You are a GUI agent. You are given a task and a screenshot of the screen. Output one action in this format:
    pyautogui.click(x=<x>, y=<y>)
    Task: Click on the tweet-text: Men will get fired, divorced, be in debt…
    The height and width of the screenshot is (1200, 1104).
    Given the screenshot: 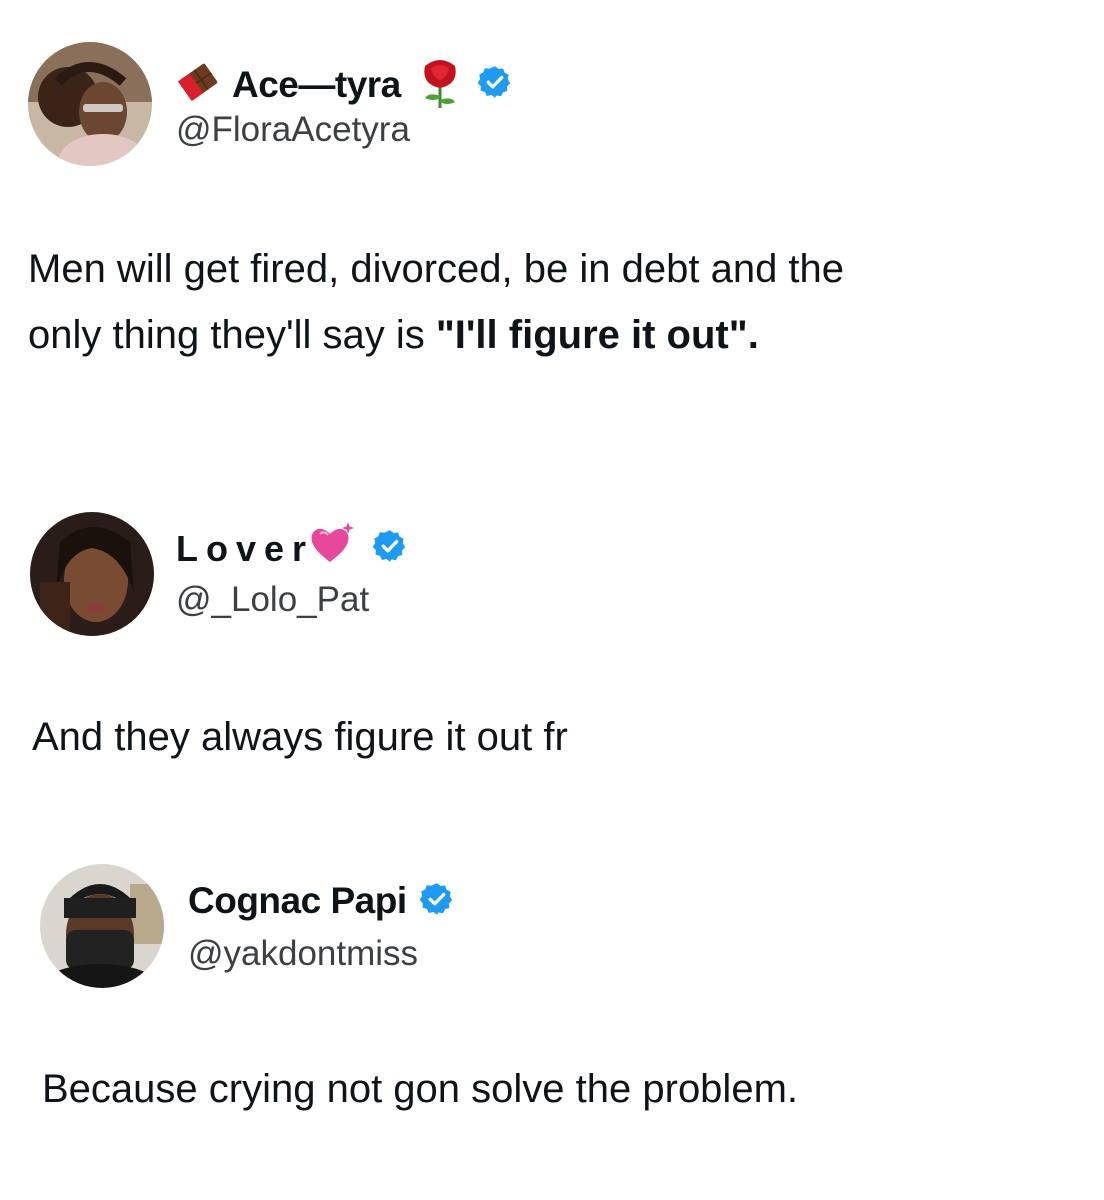 What is the action you would take?
    pyautogui.click(x=436, y=302)
    